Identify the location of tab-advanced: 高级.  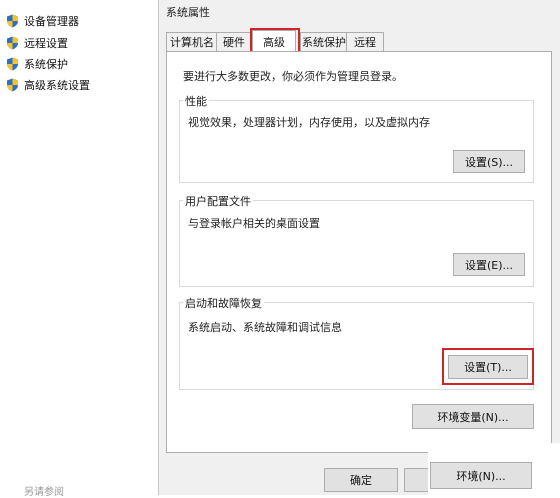
(274, 41).